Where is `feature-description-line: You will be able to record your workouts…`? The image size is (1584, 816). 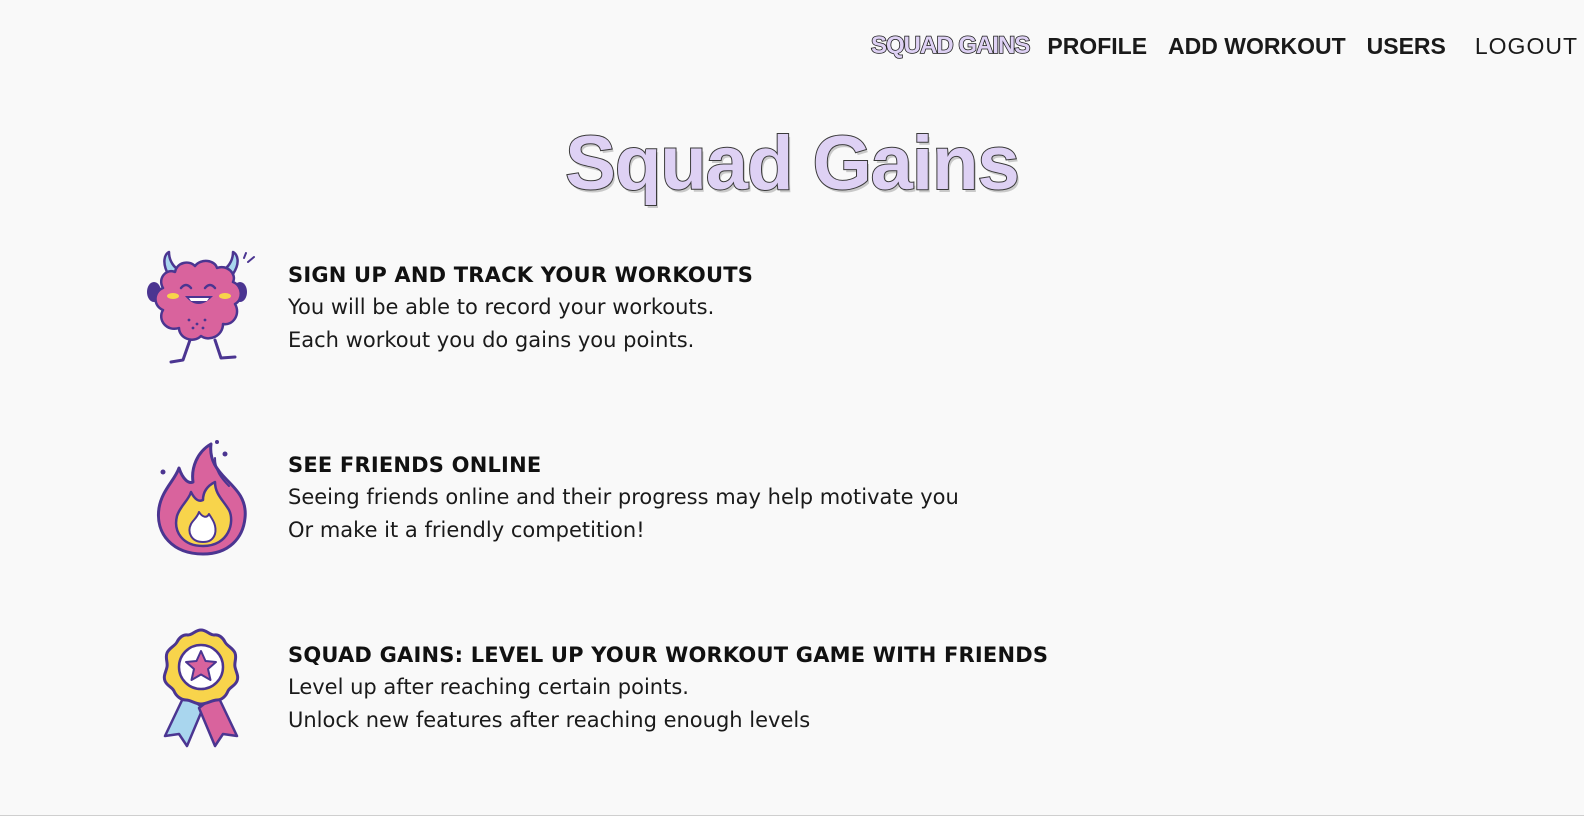 feature-description-line: You will be able to record your workouts… is located at coordinates (501, 307).